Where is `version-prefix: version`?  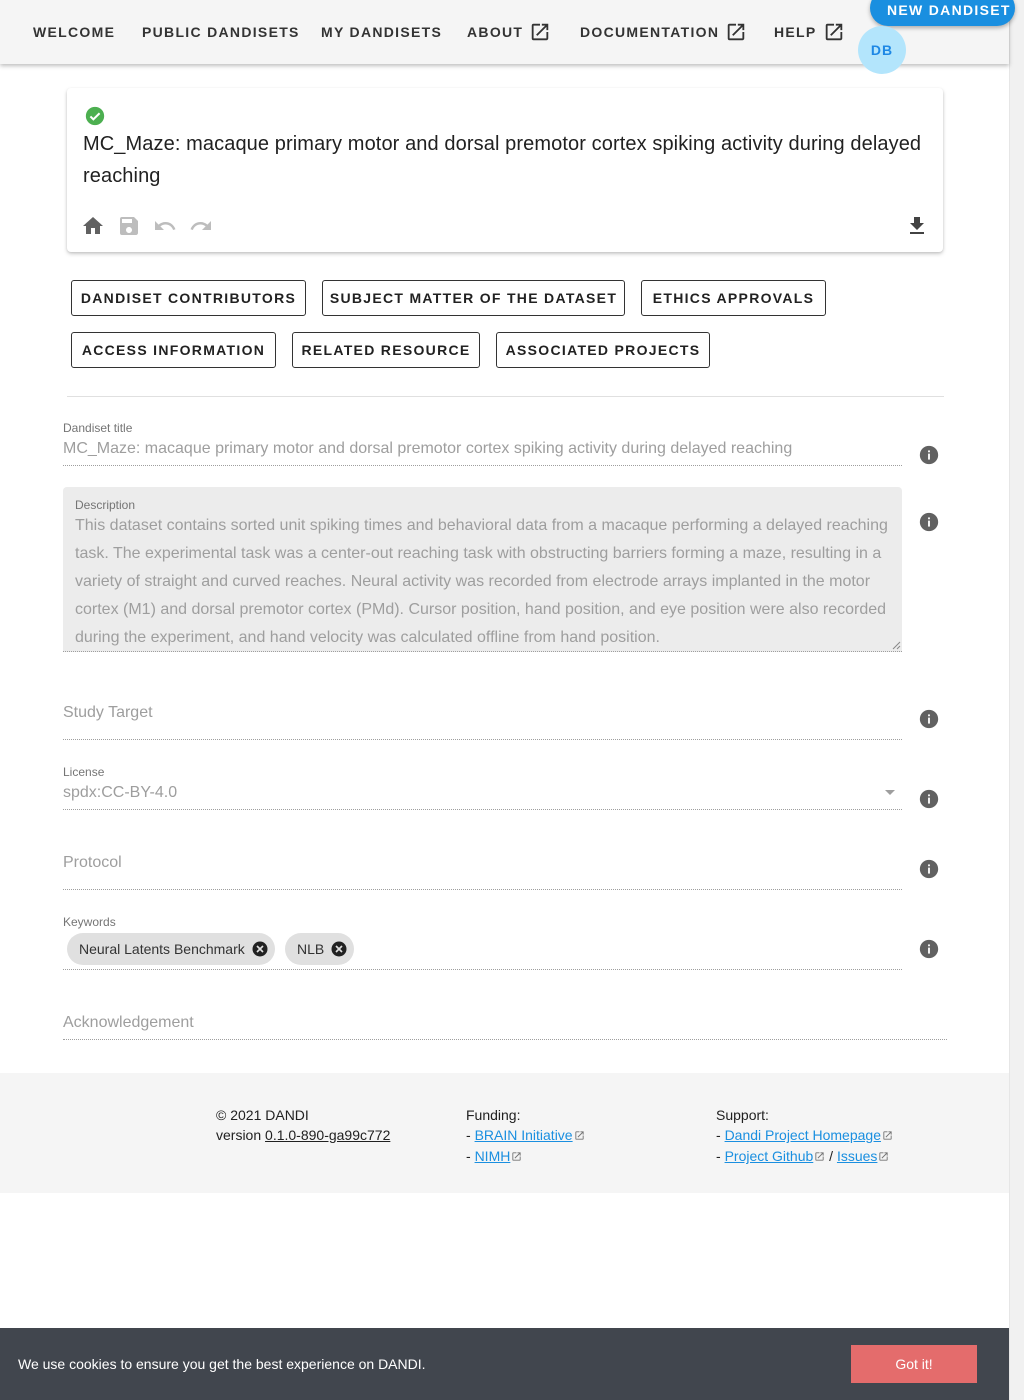 version-prefix: version is located at coordinates (241, 1135).